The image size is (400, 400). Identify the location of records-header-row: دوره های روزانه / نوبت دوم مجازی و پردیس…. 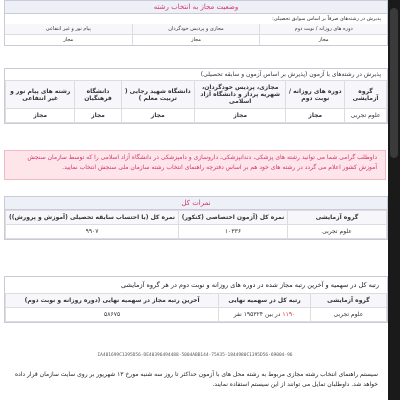
(196, 29).